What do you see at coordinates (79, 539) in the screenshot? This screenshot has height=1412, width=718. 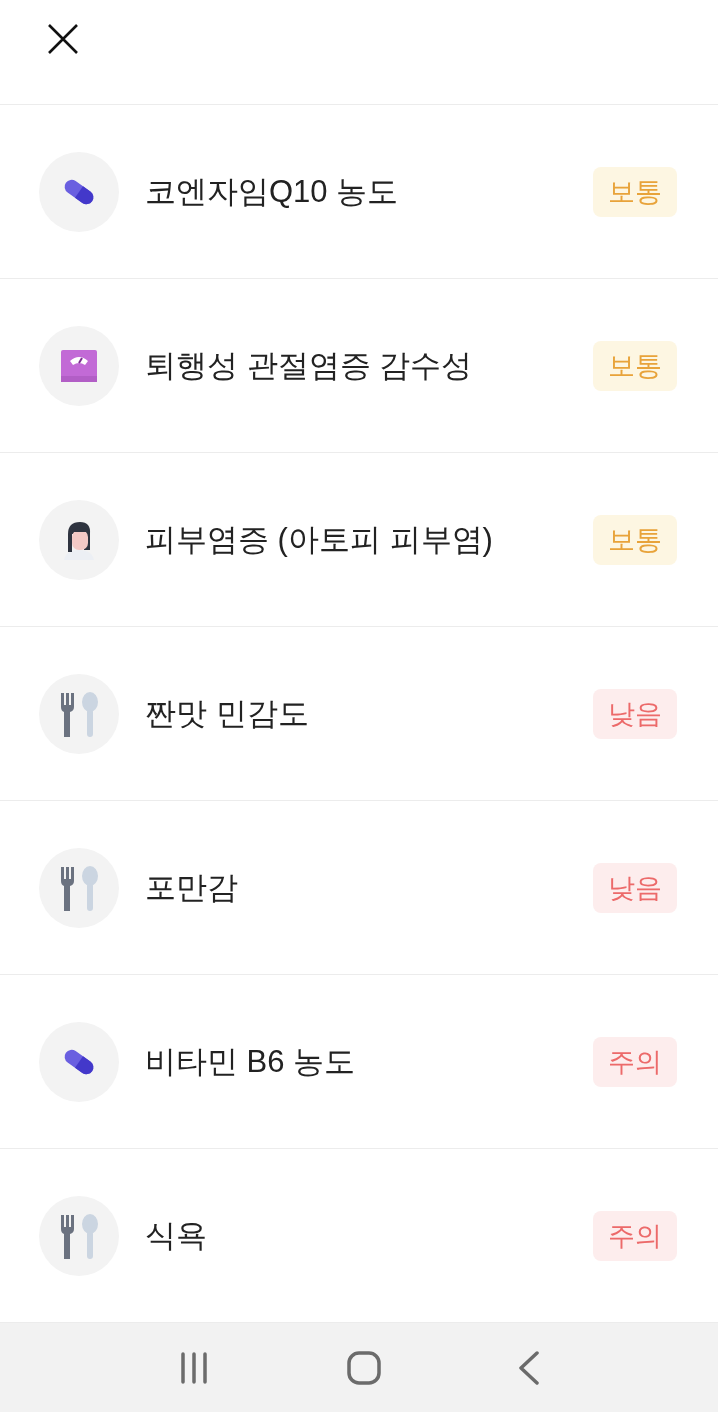 I see `person-icon` at bounding box center [79, 539].